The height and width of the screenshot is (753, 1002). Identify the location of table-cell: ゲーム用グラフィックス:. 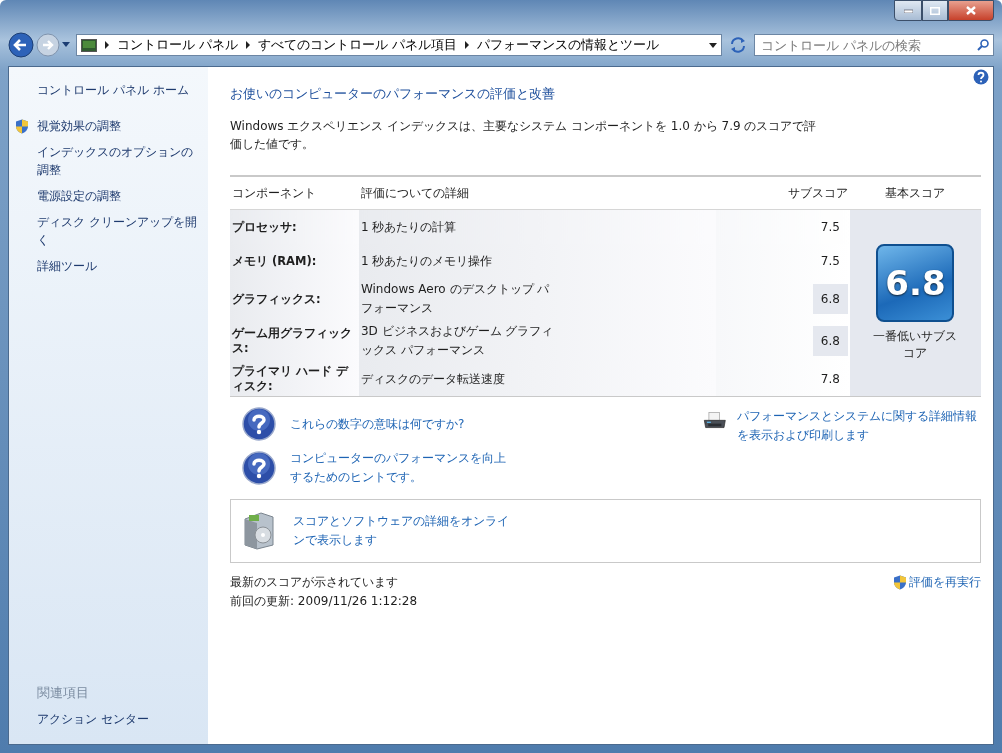
(294, 341).